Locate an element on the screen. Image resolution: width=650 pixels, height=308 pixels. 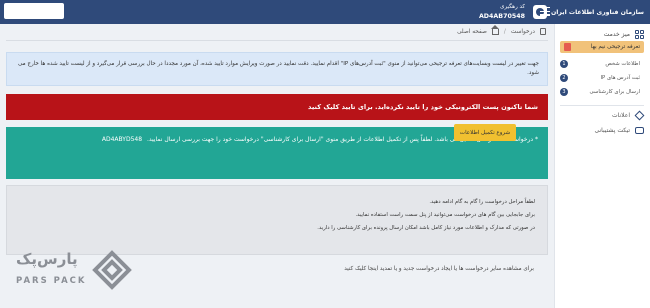
parspack-watermark: پارس‌پک PARS PACK is located at coordinates (71, 276).